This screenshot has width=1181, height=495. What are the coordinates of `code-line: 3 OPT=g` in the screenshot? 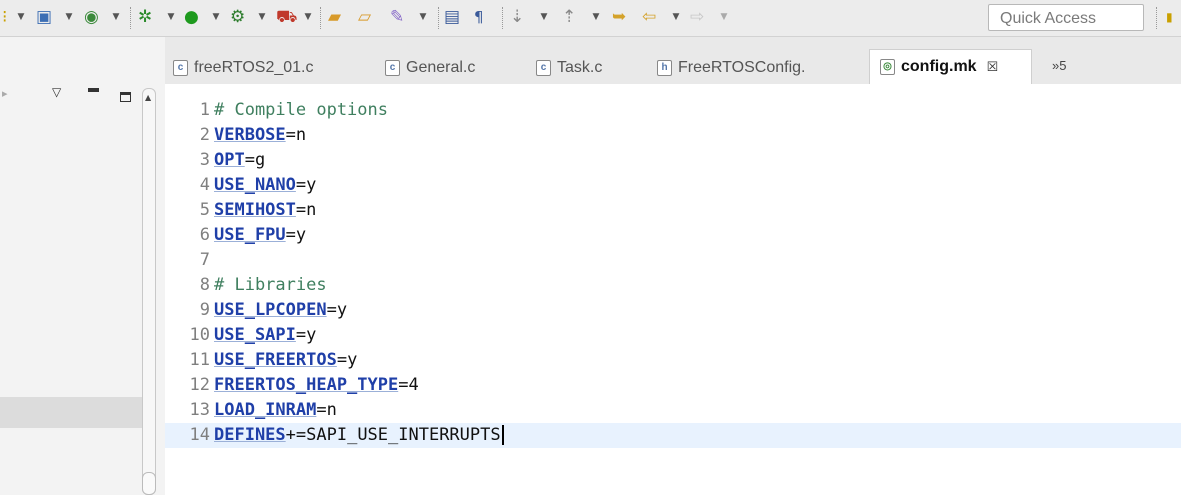 It's located at (673, 160).